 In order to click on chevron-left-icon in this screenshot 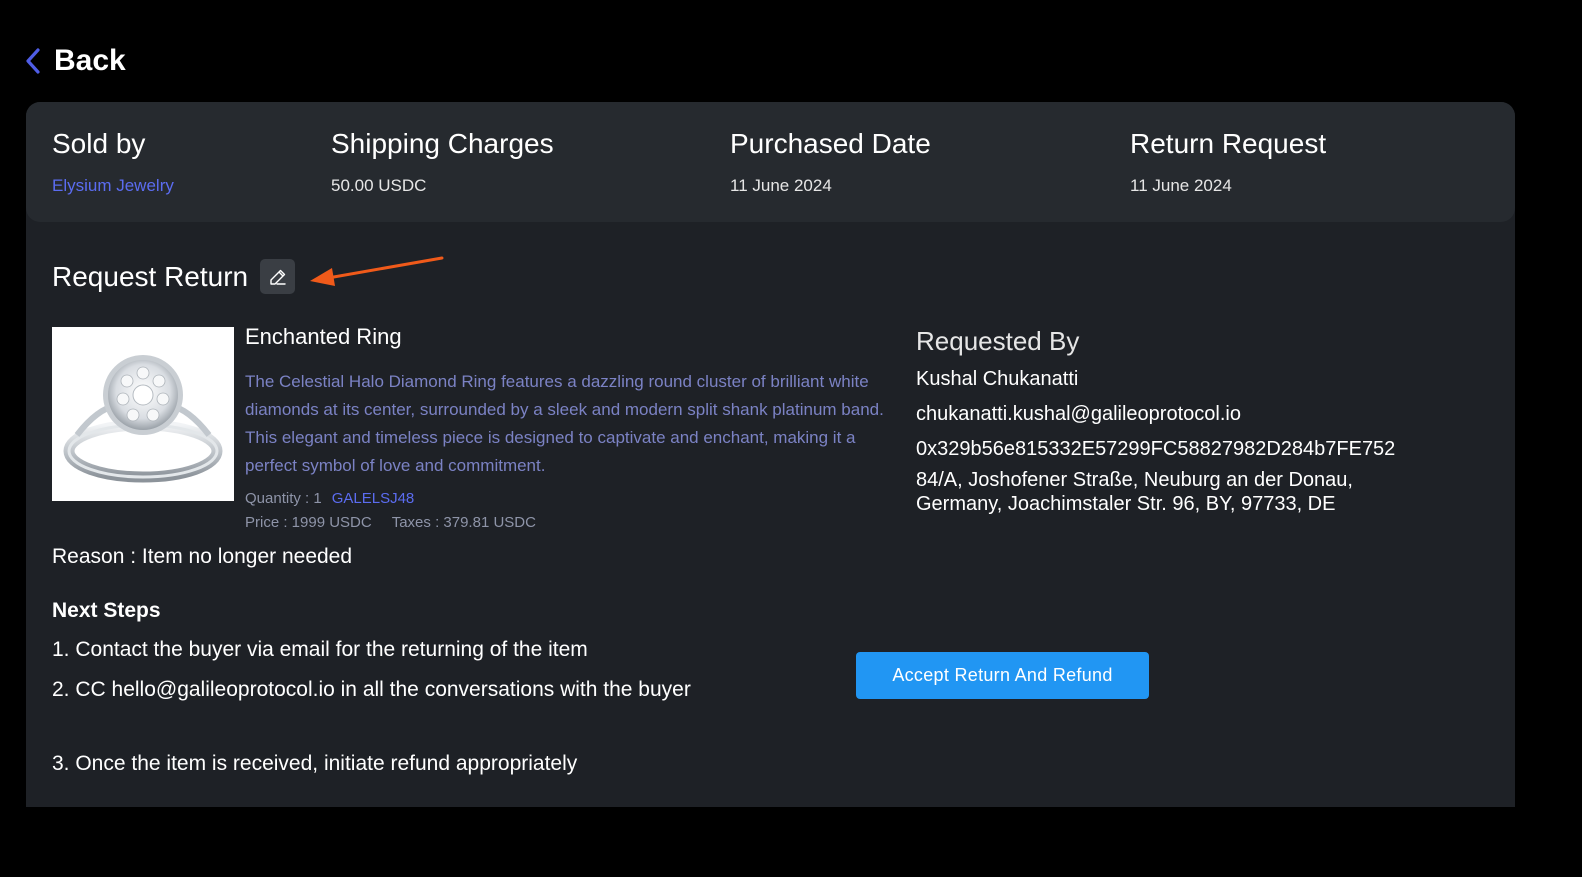, I will do `click(33, 61)`.